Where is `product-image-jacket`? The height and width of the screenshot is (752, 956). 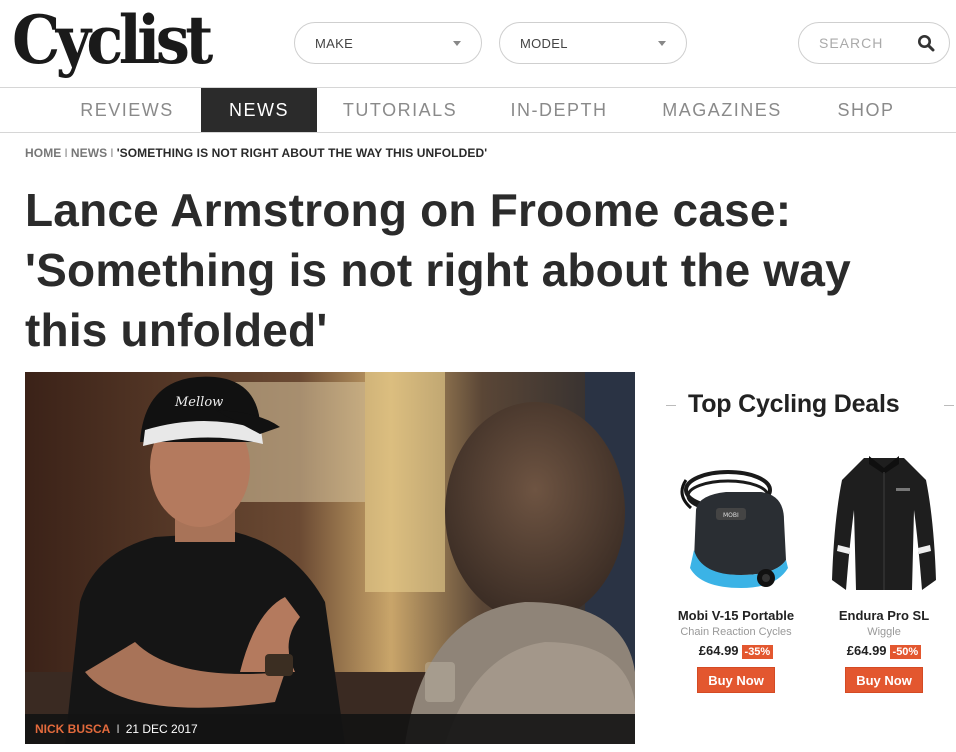
product-image-jacket is located at coordinates (884, 523).